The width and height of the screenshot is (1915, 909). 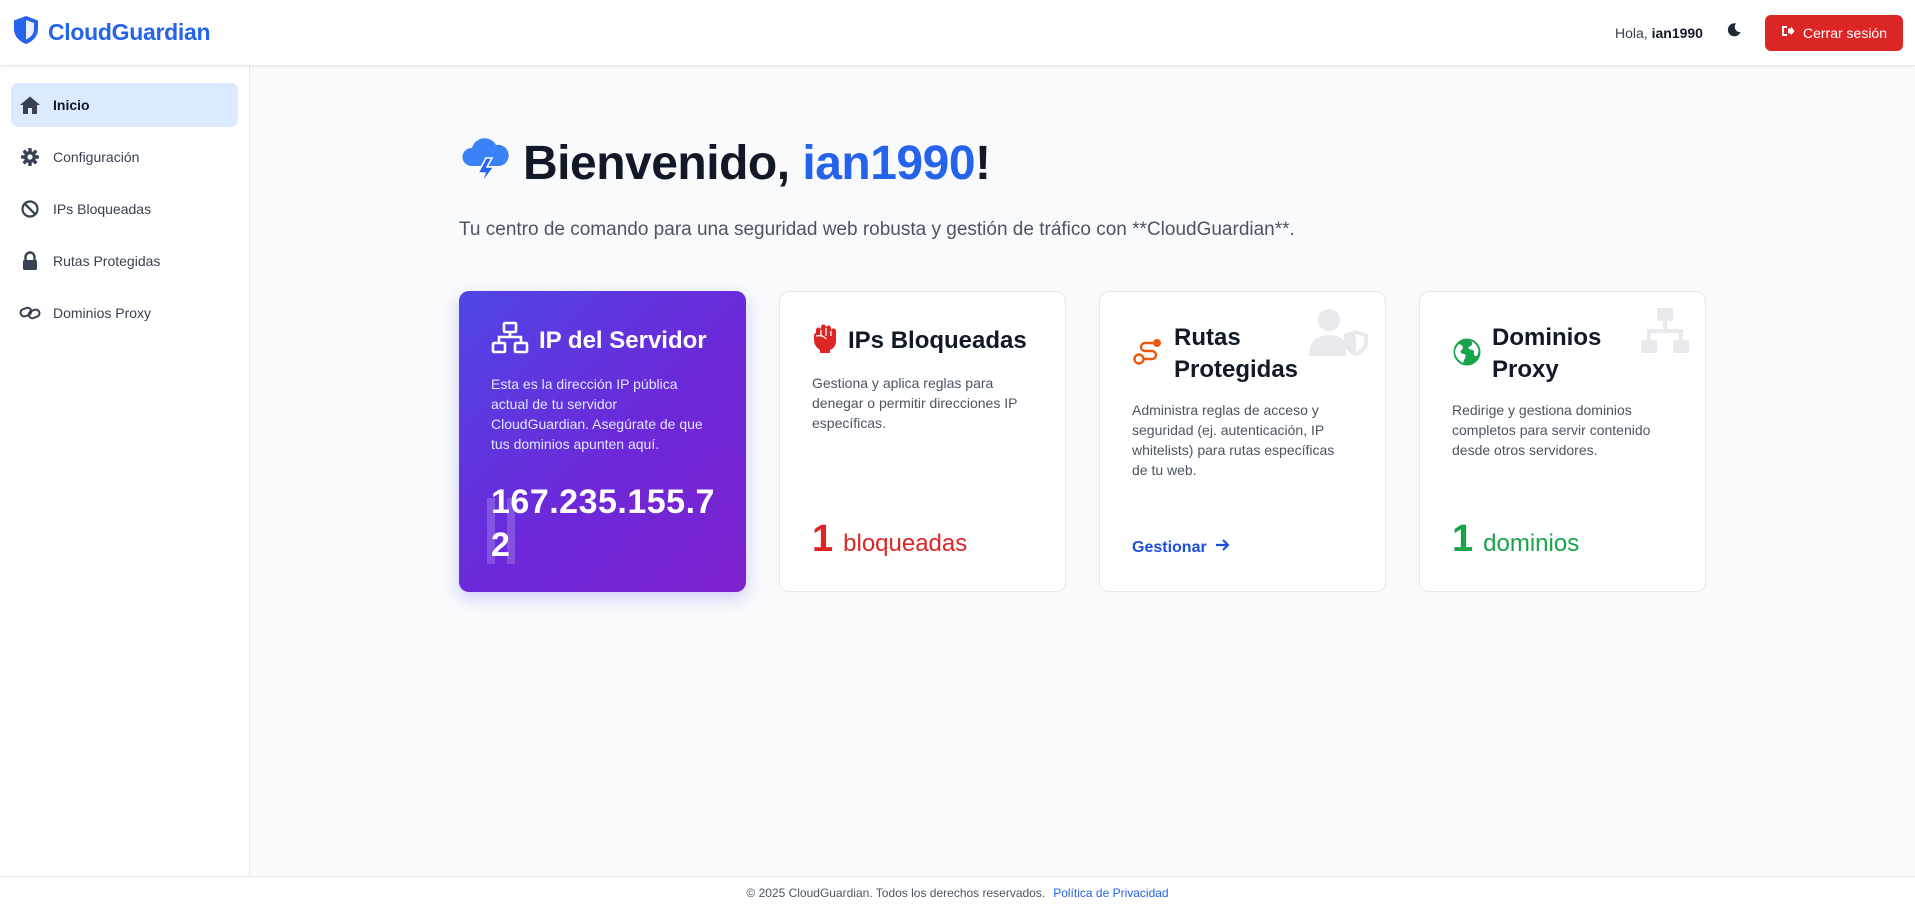 What do you see at coordinates (71, 105) in the screenshot?
I see `sidebar-item-label: Inicio` at bounding box center [71, 105].